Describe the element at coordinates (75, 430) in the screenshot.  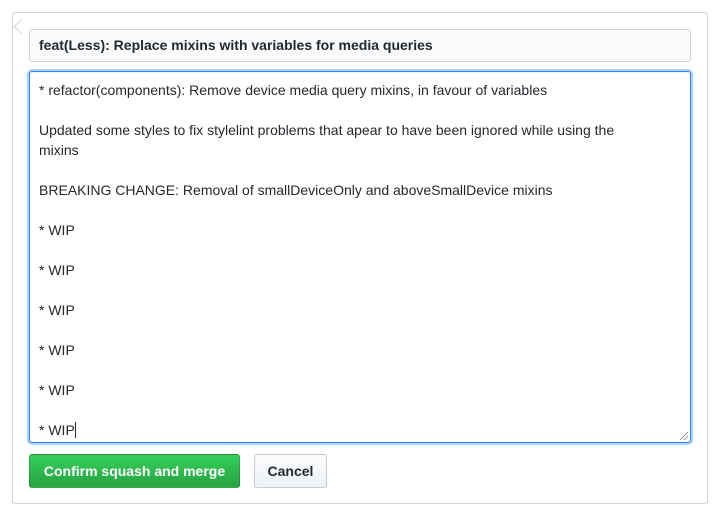
I see `text-cursor` at that location.